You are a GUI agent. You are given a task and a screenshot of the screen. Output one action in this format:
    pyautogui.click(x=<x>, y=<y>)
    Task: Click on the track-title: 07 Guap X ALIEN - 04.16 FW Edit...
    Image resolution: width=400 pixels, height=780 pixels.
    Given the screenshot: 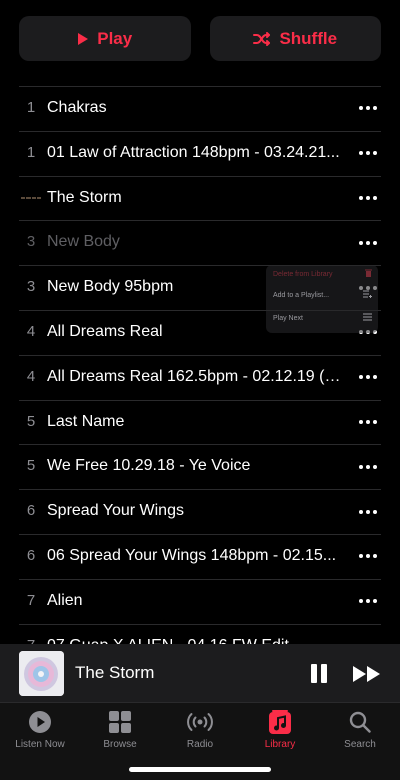 What is the action you would take?
    pyautogui.click(x=175, y=641)
    